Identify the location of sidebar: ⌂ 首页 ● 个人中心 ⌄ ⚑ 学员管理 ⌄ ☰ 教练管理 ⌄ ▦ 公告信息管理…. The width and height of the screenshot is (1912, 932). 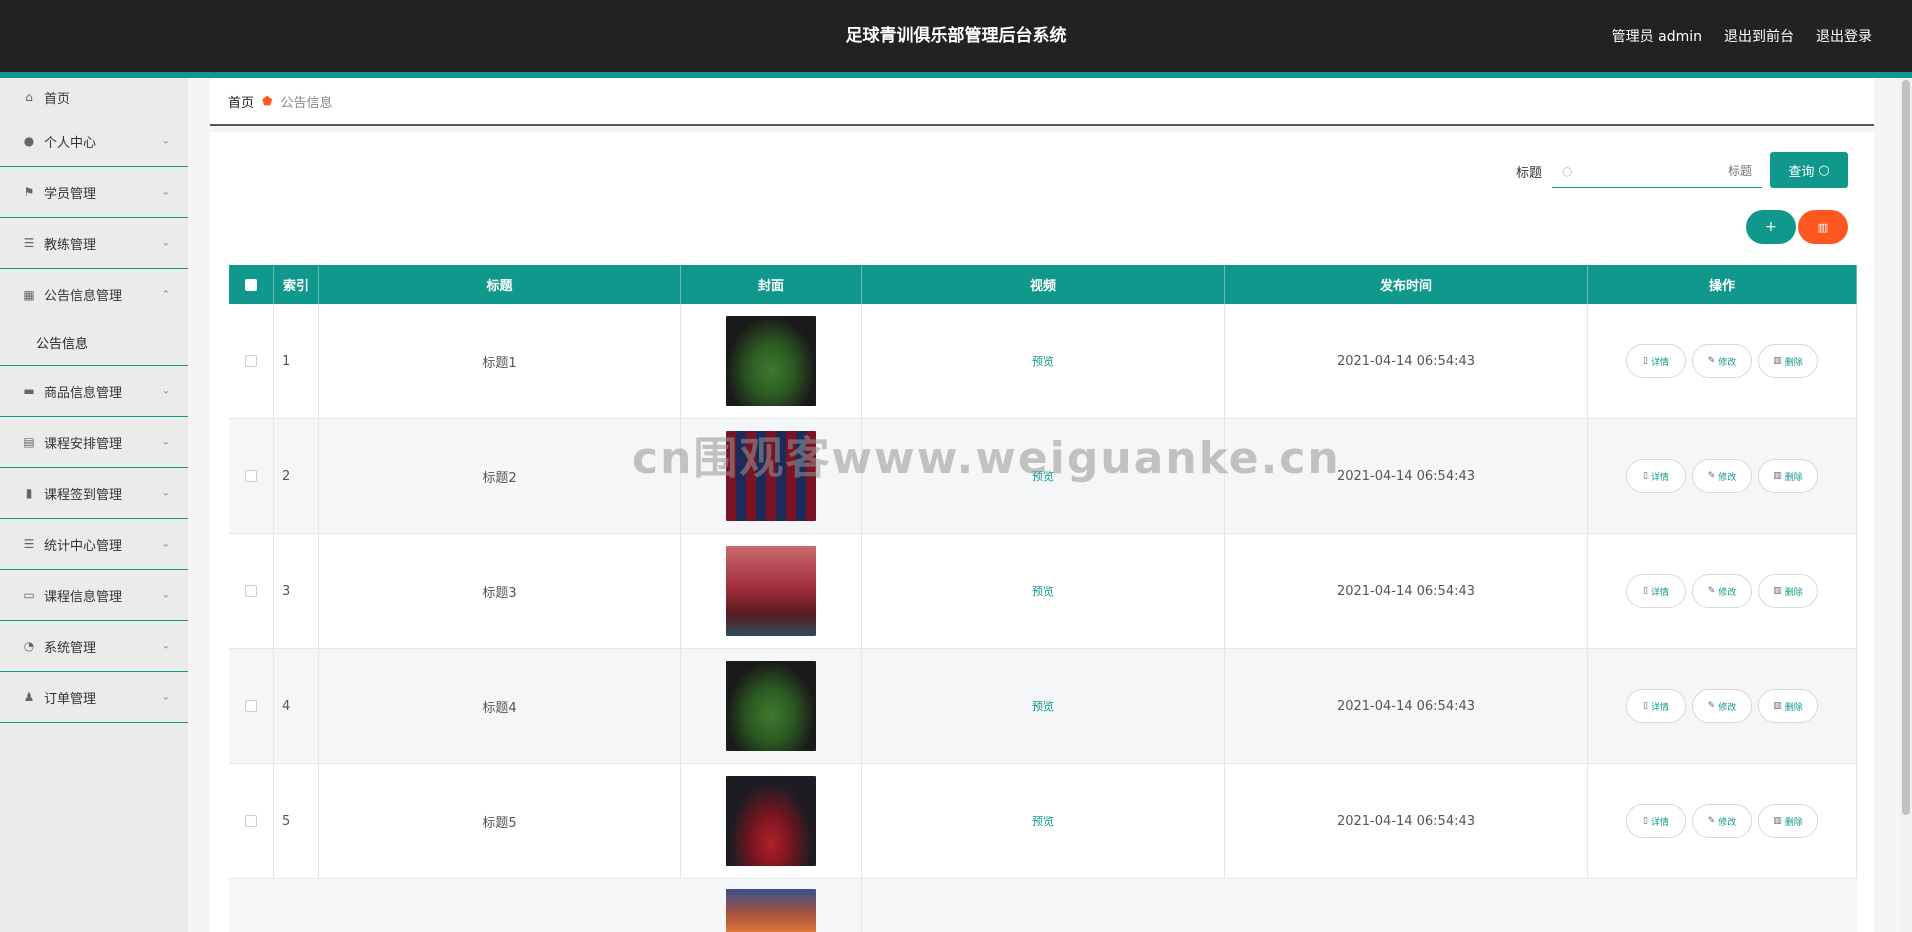
(94, 505).